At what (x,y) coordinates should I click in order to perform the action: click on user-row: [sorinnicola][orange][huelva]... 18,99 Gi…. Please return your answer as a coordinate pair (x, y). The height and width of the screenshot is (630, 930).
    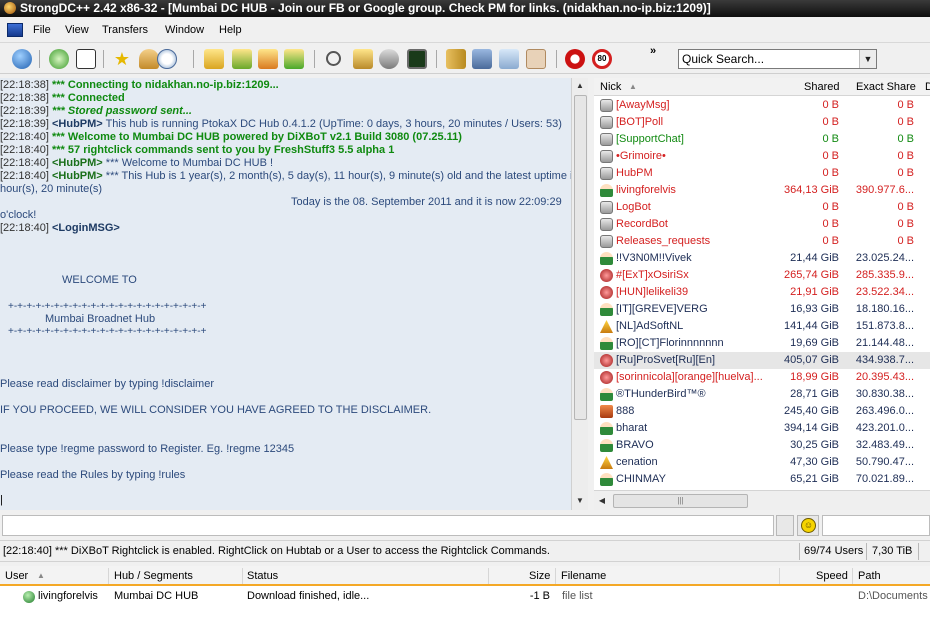
    Looking at the image, I should click on (762, 377).